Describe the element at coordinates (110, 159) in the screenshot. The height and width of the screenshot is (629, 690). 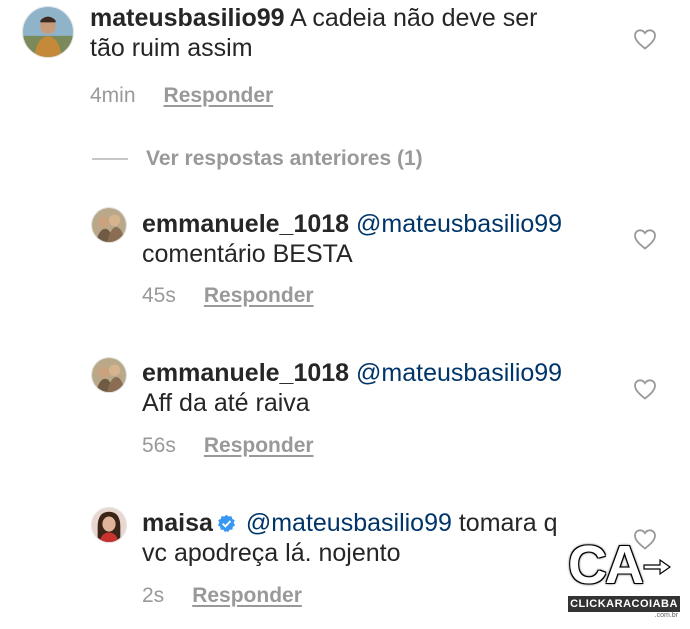
I see `divider-line` at that location.